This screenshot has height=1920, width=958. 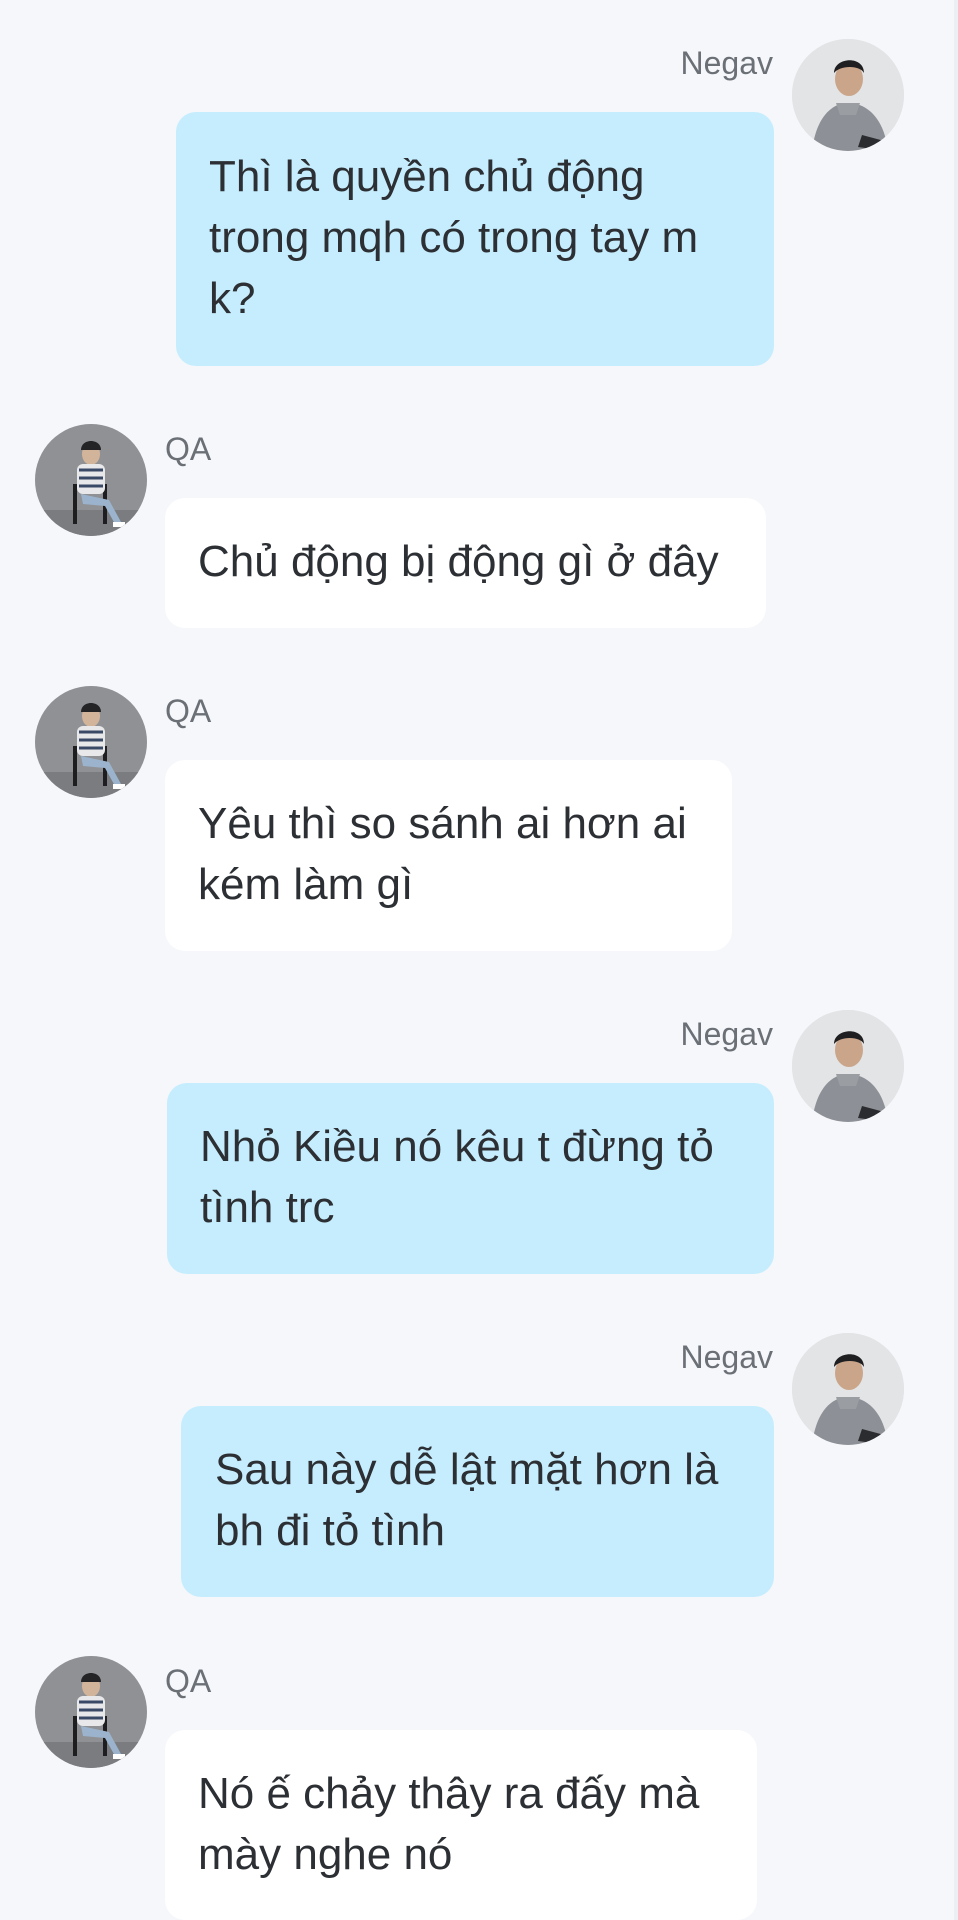 What do you see at coordinates (458, 561) in the screenshot?
I see `message-text: Chủ động bị động gì ở đây` at bounding box center [458, 561].